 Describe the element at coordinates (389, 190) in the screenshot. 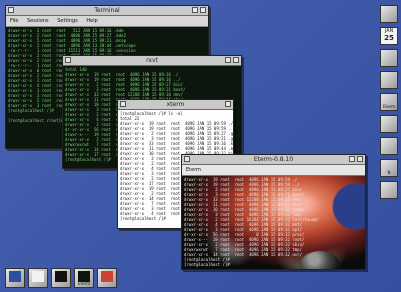

I see `dock-bird-icon` at that location.